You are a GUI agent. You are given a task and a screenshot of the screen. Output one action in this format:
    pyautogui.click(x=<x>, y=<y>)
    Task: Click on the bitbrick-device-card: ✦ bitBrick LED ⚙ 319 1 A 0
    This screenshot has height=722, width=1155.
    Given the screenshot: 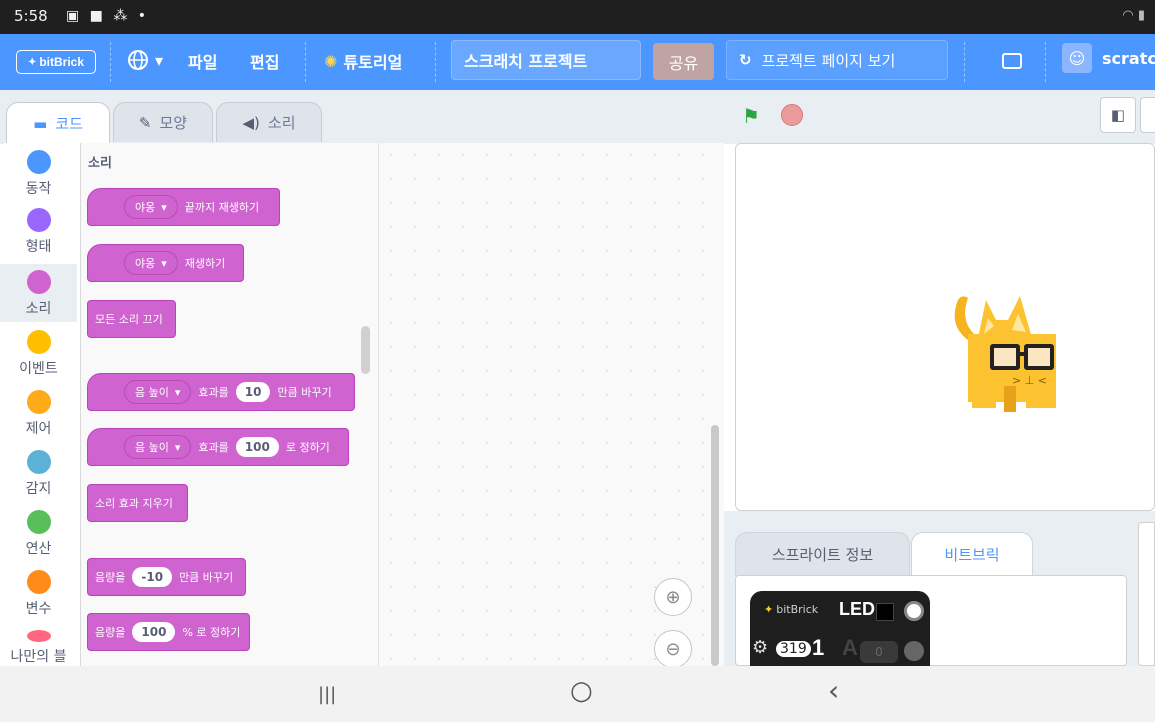 What is the action you would take?
    pyautogui.click(x=840, y=628)
    